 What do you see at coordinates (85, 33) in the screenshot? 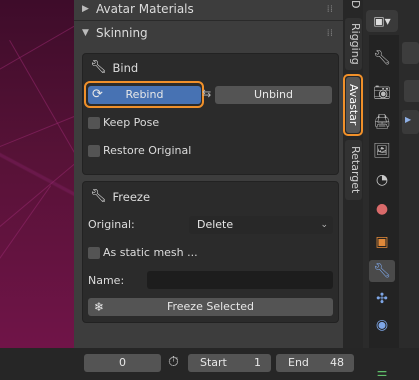
I see `chevron-down-icon: ▼` at bounding box center [85, 33].